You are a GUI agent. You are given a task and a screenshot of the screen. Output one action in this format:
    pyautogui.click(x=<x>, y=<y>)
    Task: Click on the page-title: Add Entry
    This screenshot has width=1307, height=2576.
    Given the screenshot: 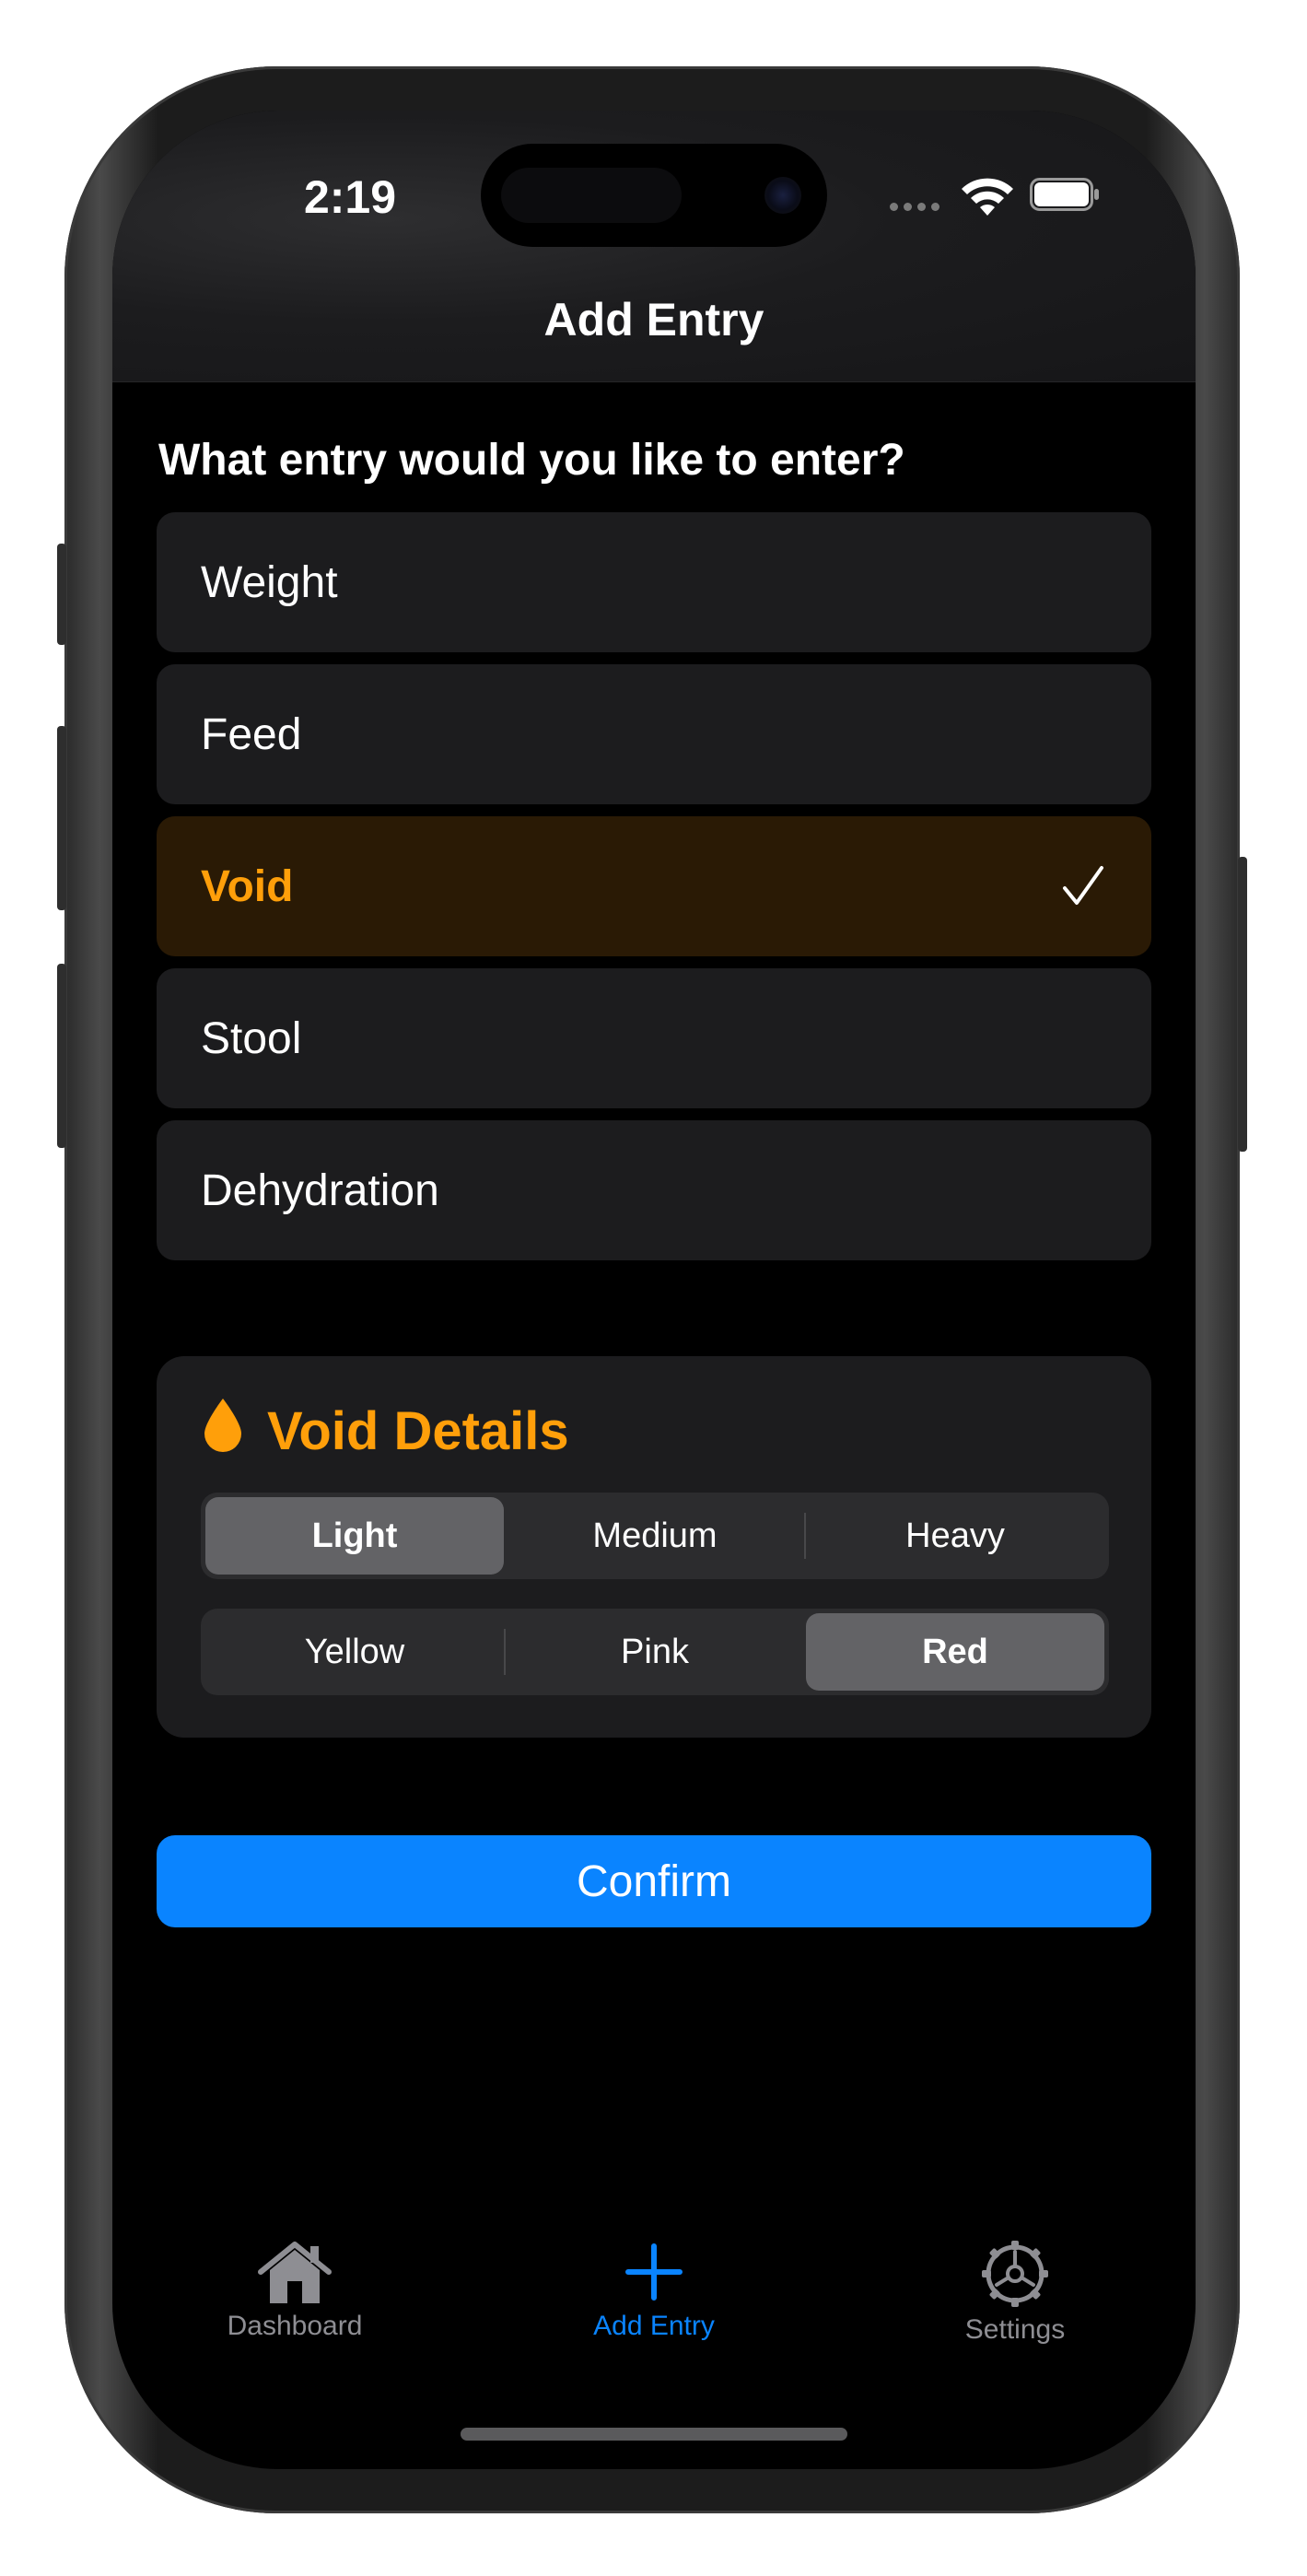 What is the action you would take?
    pyautogui.click(x=653, y=319)
    